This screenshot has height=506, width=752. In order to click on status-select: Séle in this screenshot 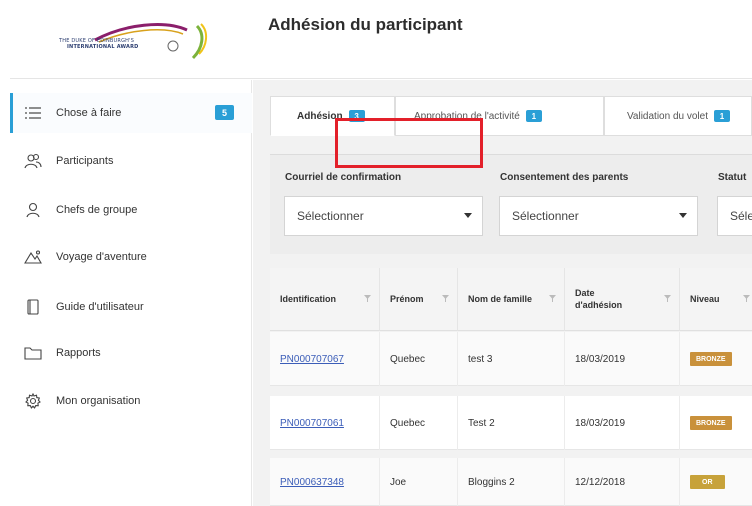, I will do `click(734, 216)`.